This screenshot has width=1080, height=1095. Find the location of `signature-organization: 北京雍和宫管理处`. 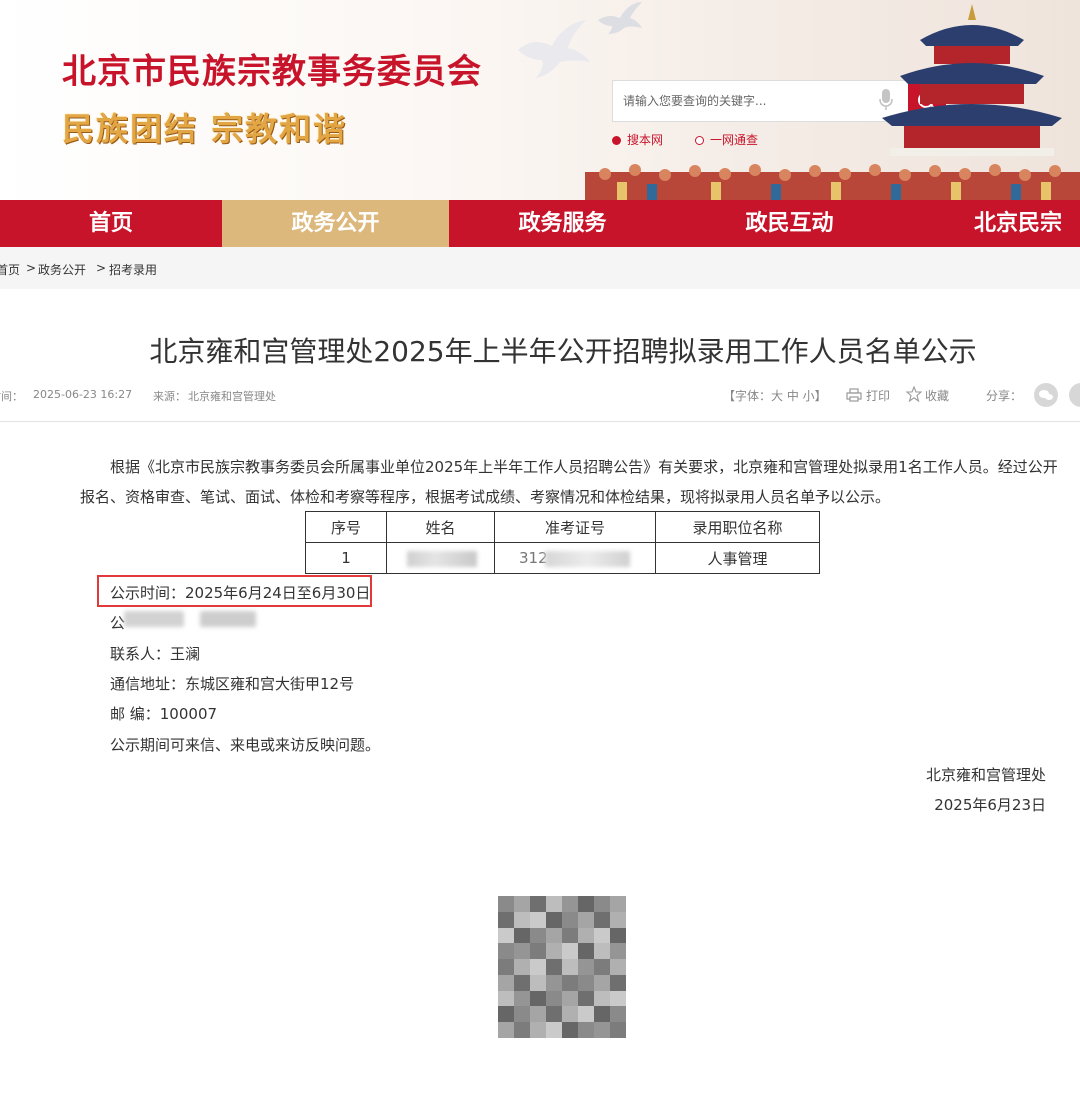

signature-organization: 北京雍和宫管理处 is located at coordinates (985, 775).